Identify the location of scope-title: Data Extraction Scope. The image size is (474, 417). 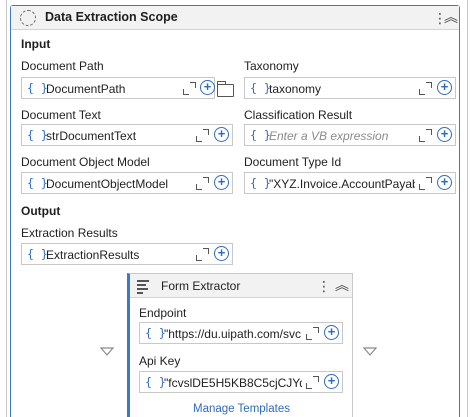
(111, 17).